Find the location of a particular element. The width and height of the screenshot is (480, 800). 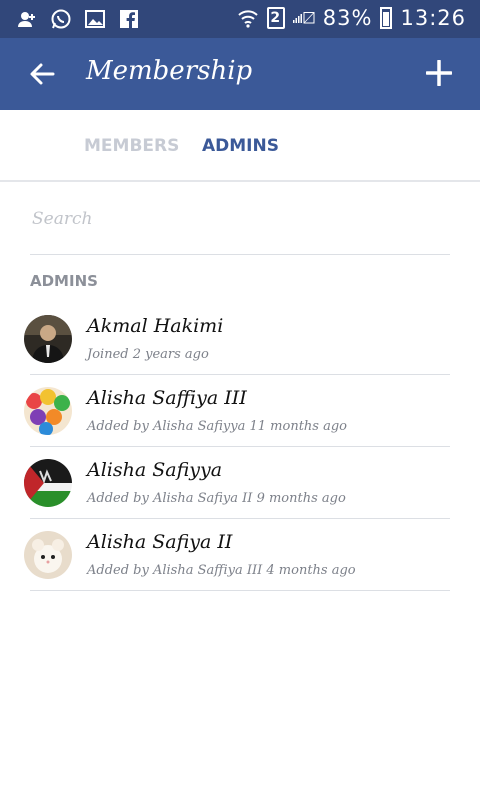

admin-detail: Added by Alisha Safiyya 11 months ago is located at coordinates (217, 426).